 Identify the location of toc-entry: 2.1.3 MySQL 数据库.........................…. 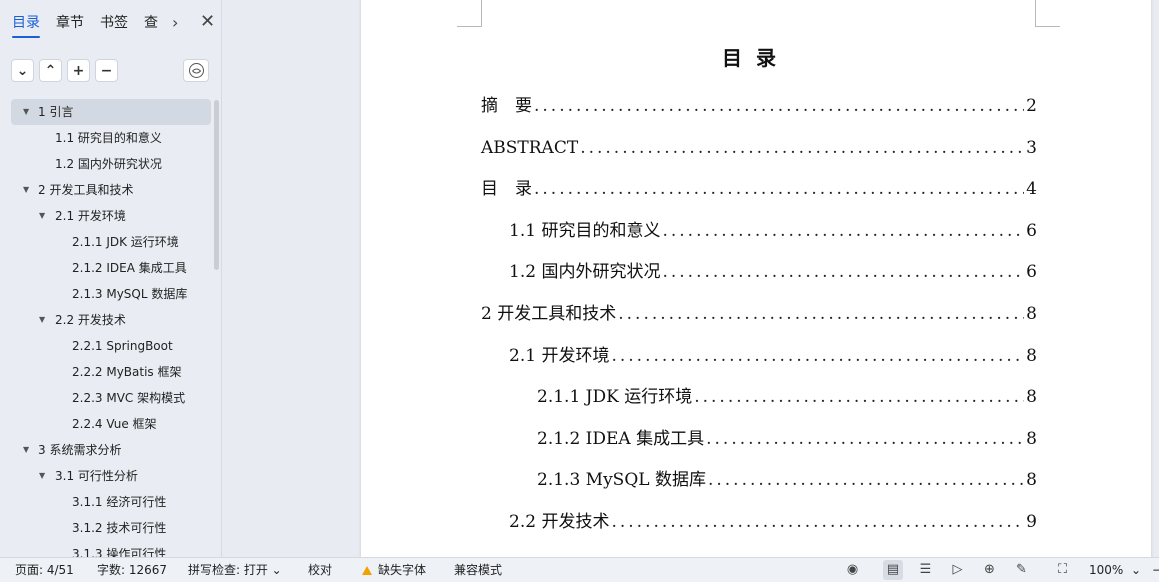
(787, 480).